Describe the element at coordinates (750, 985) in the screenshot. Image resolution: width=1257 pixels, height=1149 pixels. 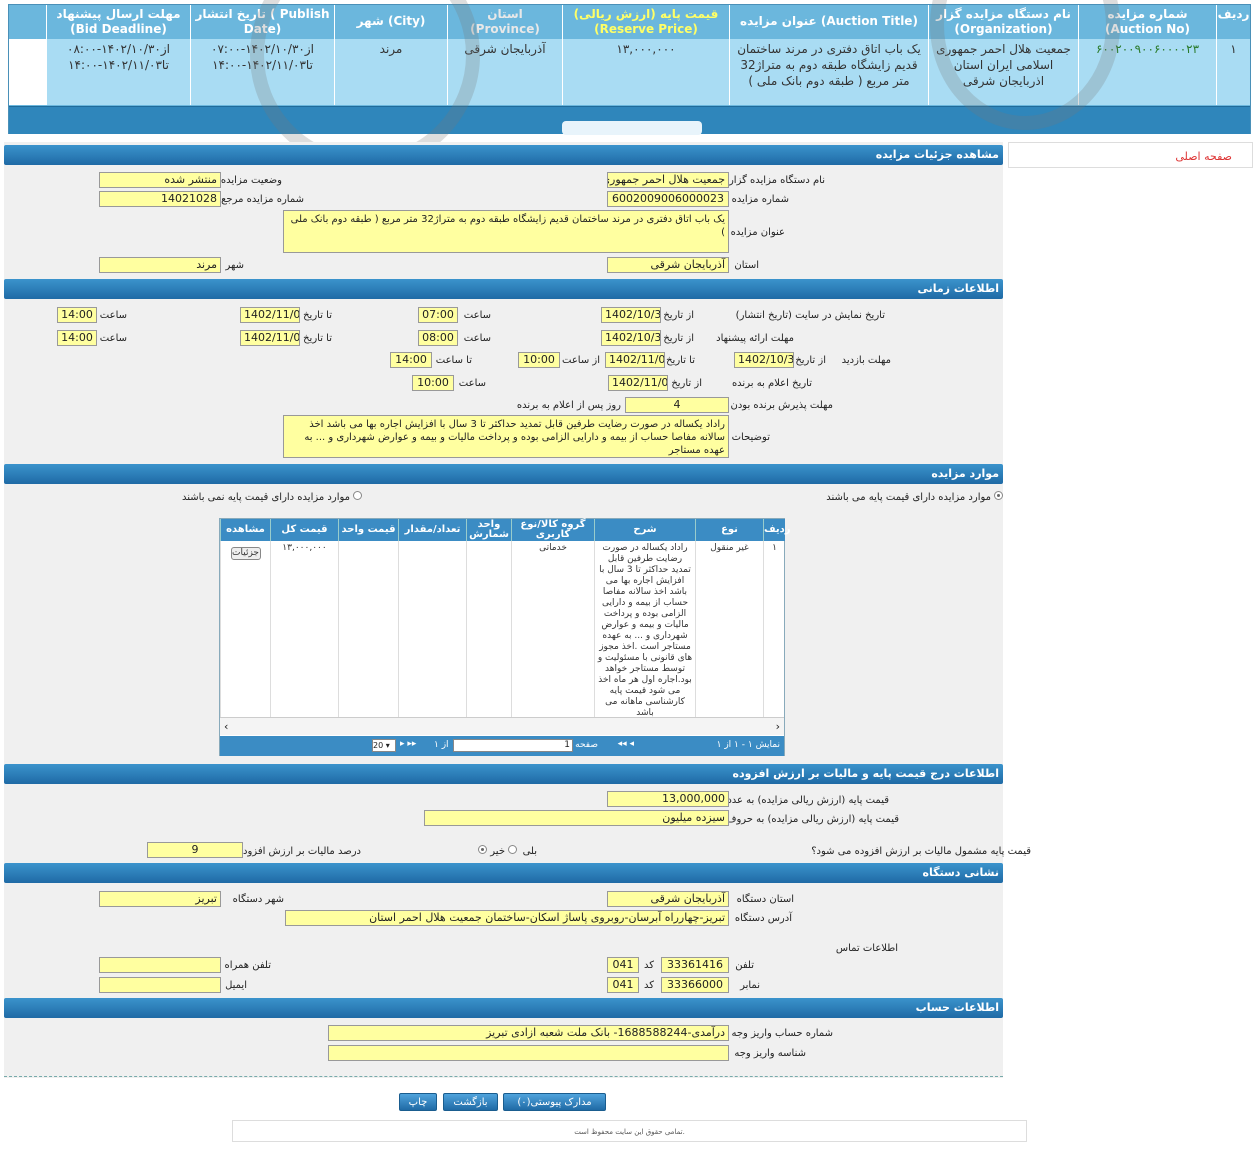
I see `fax-label: نمابر` at that location.